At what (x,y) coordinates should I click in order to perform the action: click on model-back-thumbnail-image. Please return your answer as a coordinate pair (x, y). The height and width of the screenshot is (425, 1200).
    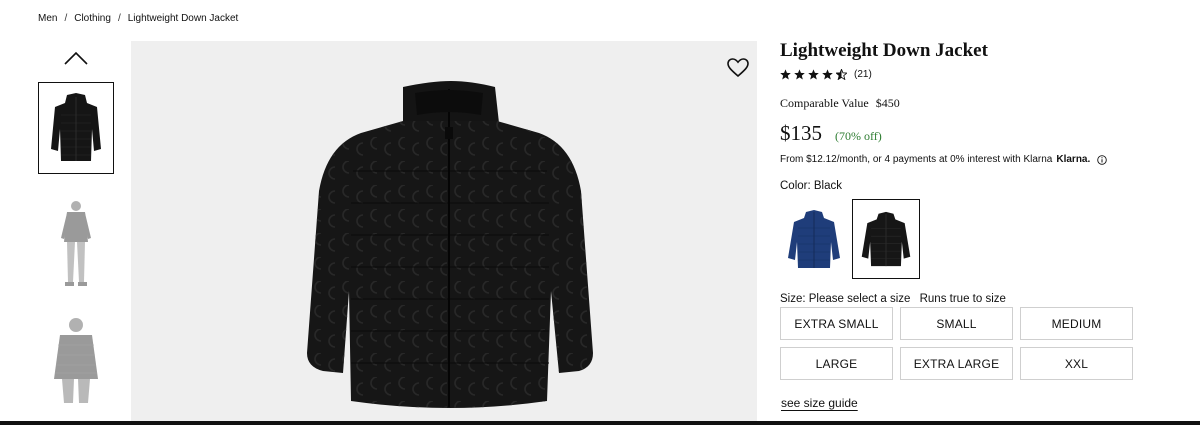
    Looking at the image, I should click on (76, 360).